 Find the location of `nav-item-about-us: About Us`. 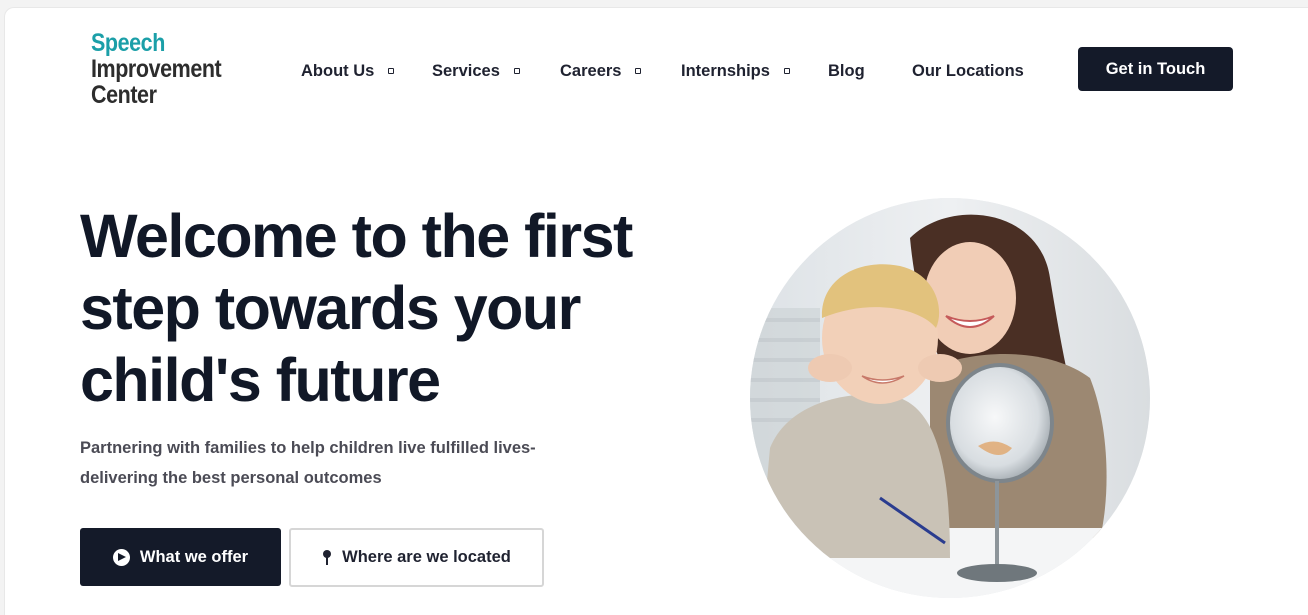

nav-item-about-us: About Us is located at coordinates (348, 71).